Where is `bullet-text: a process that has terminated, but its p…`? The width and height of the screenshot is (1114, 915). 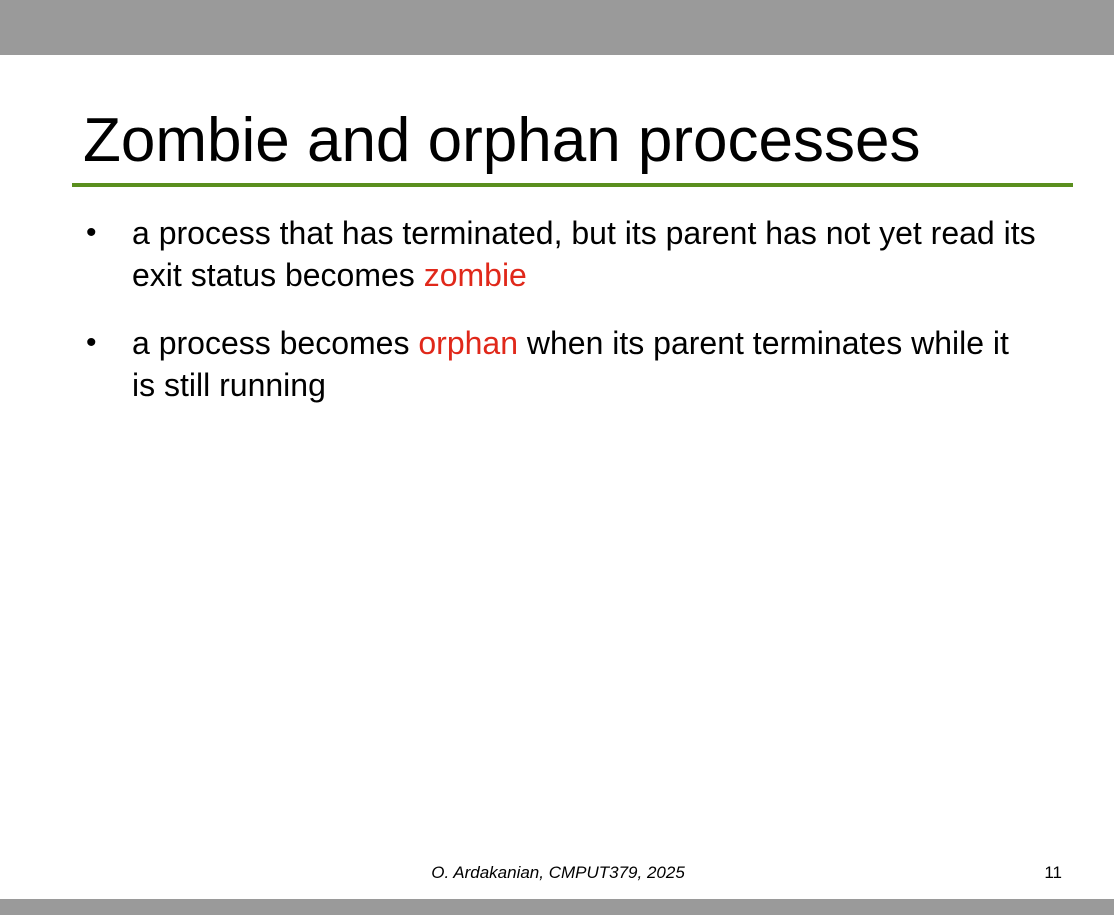
bullet-text: a process that has terminated, but its p… is located at coordinates (584, 254).